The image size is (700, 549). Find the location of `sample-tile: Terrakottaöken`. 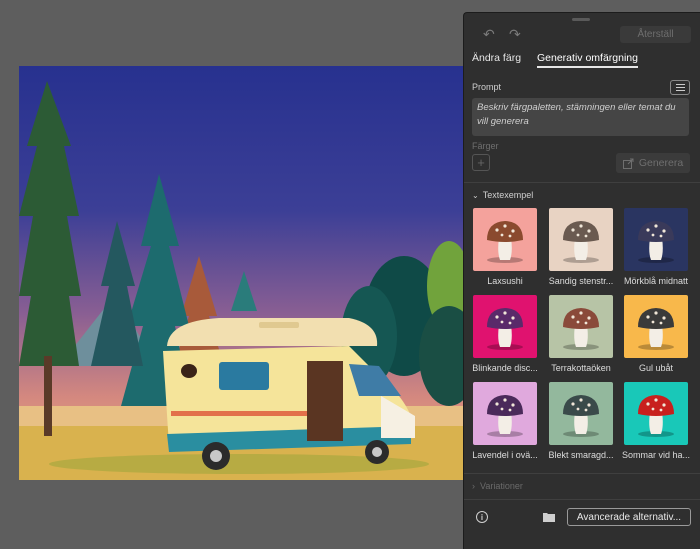

sample-tile: Terrakottaöken is located at coordinates (581, 334).